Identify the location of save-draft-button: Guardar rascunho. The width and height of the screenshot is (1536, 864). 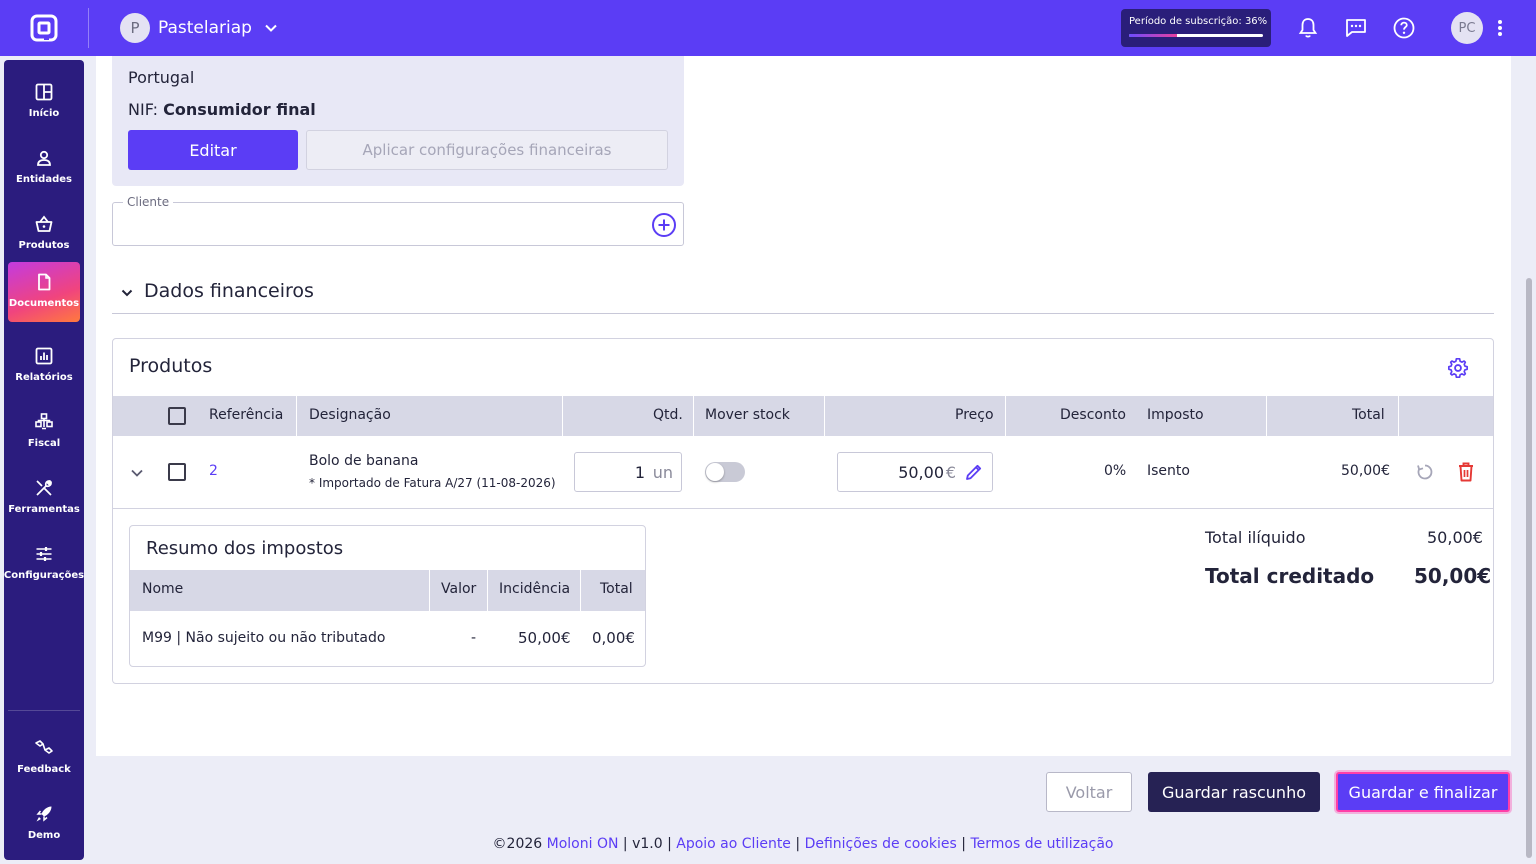
(1234, 792).